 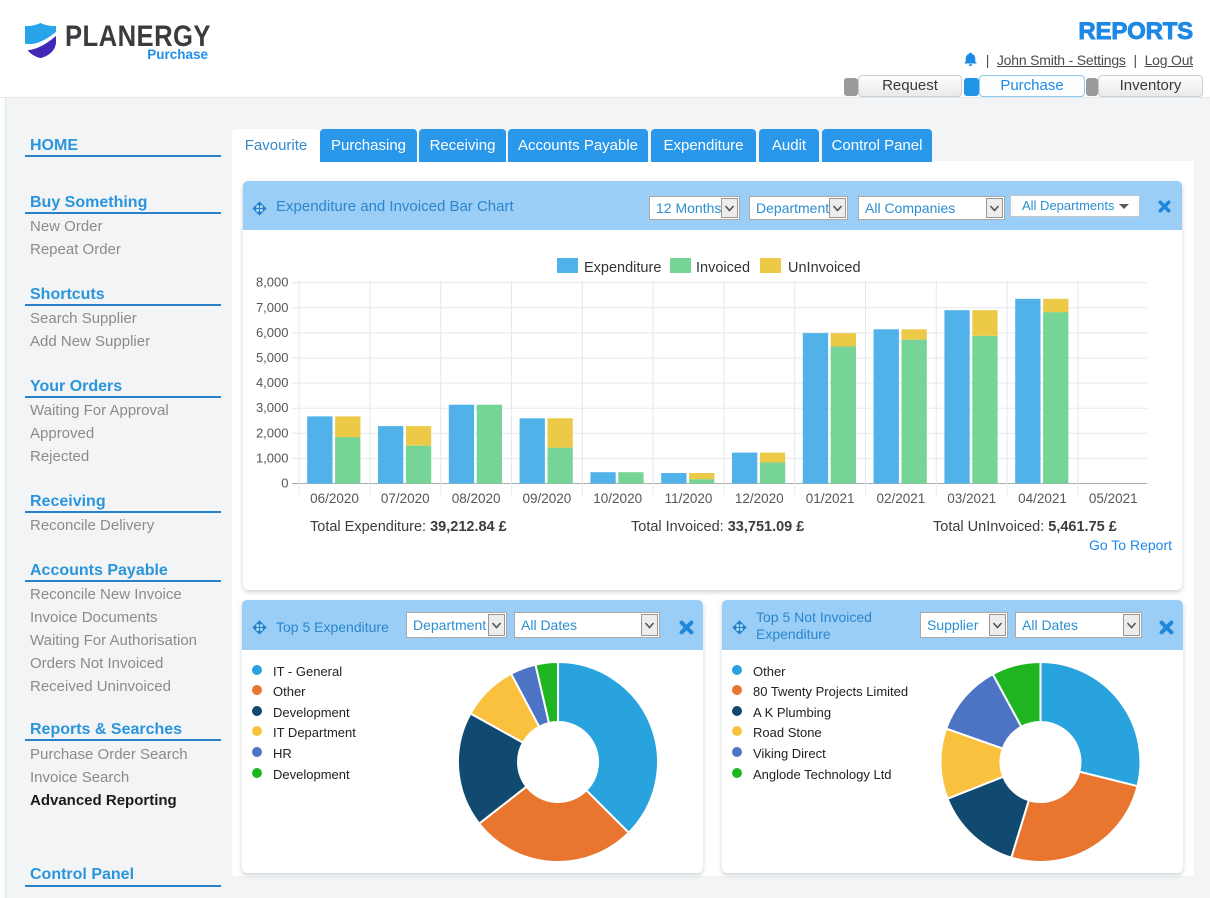 I want to click on svg-text: 8,000, so click(x=272, y=282).